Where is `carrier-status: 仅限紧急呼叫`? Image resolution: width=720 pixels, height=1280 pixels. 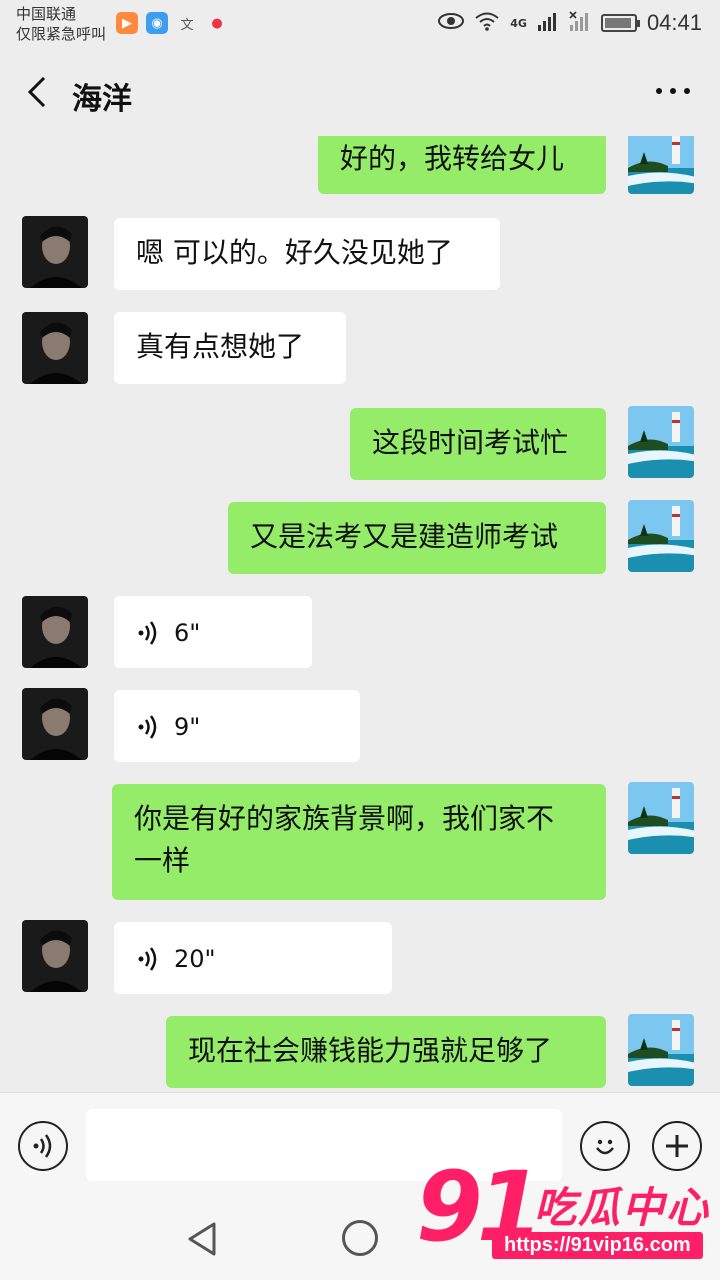 carrier-status: 仅限紧急呼叫 is located at coordinates (61, 34).